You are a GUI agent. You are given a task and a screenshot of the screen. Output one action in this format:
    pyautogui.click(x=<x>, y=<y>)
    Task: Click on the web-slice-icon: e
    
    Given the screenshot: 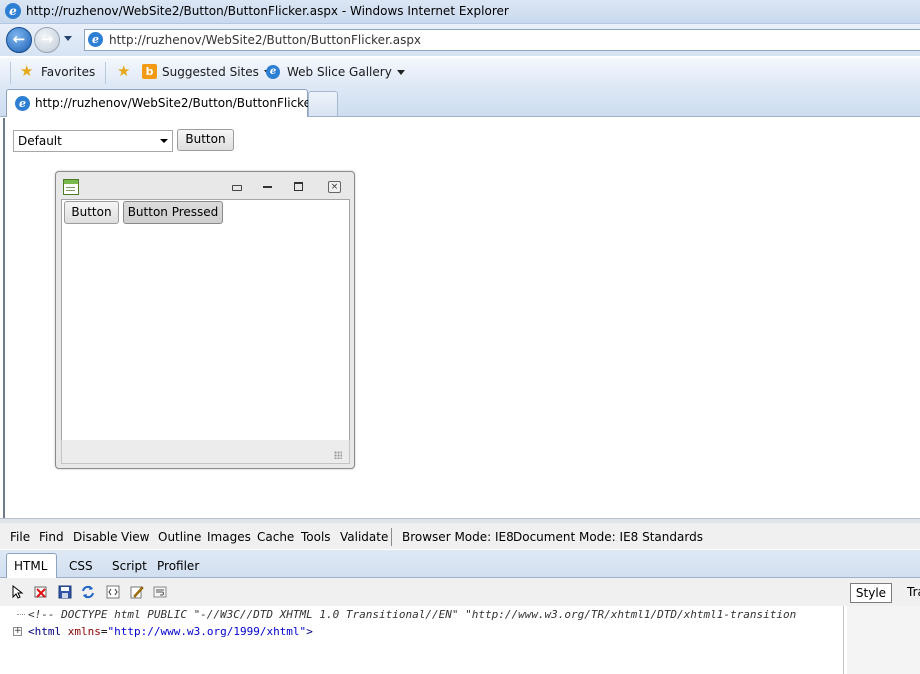 What is the action you would take?
    pyautogui.click(x=273, y=72)
    